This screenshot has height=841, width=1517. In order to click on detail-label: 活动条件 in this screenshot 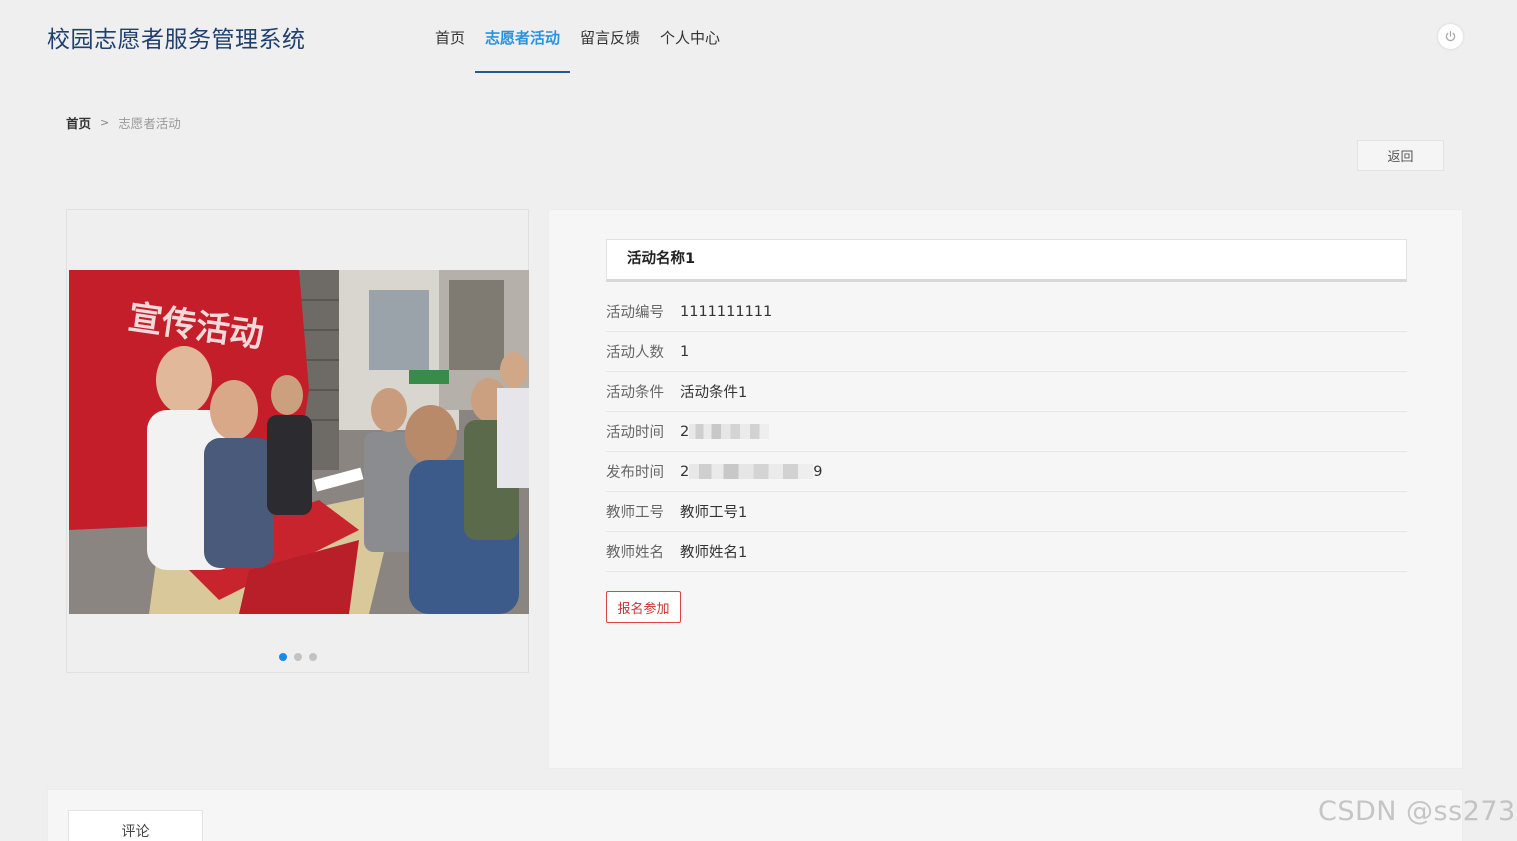, I will do `click(635, 393)`.